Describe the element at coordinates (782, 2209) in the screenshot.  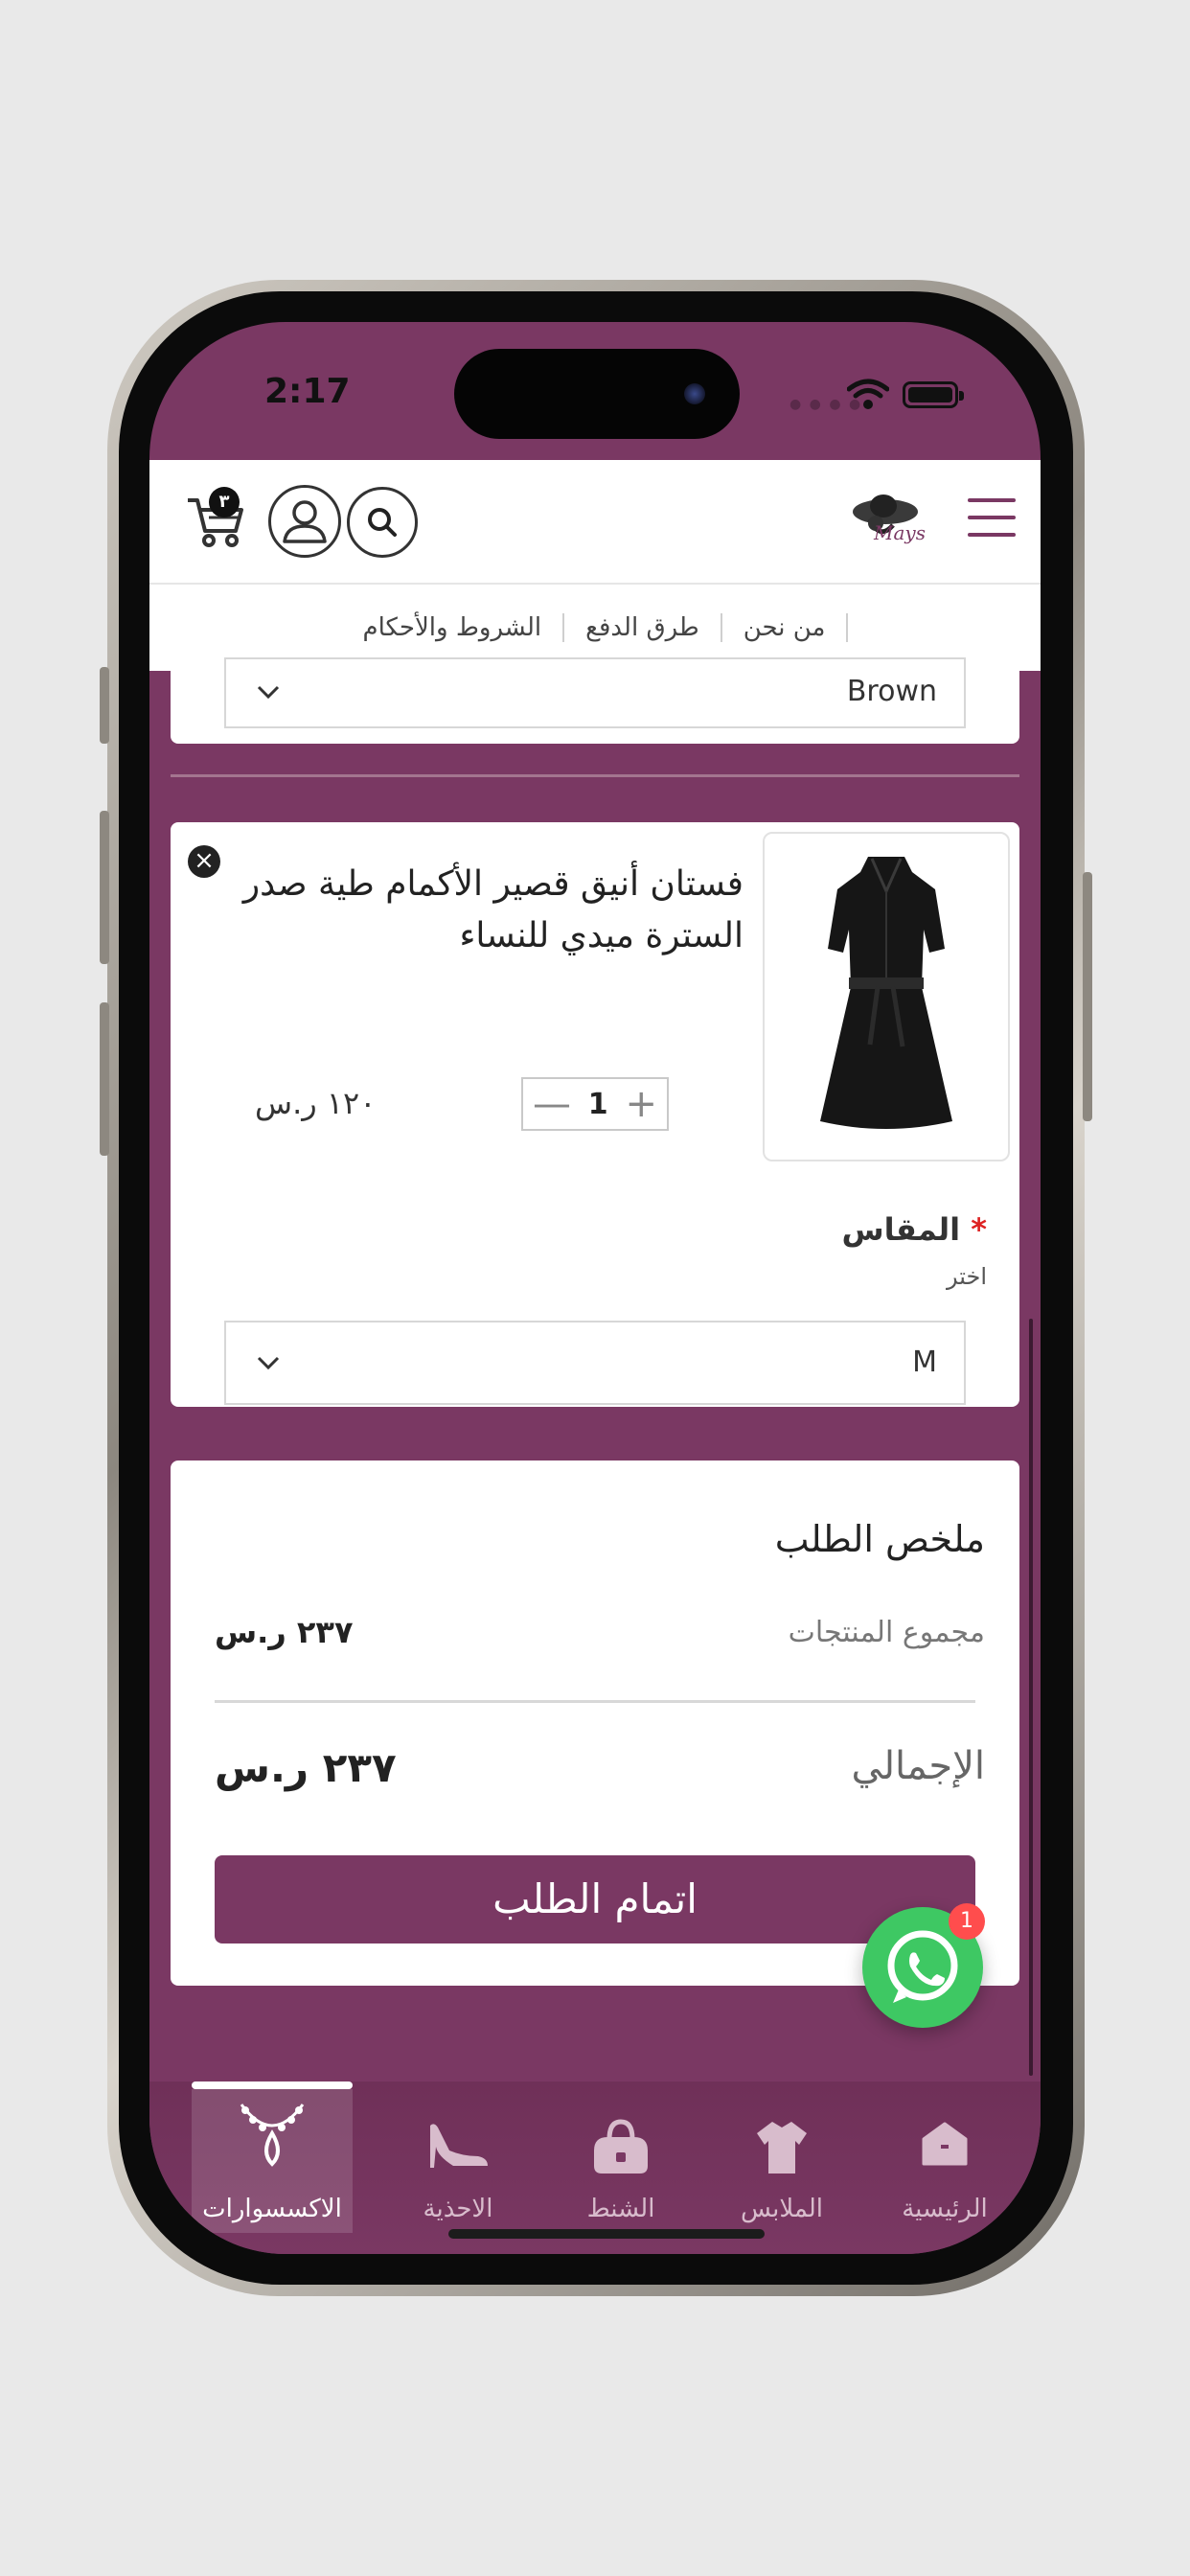
I see `tab-clothes-label: الملابس` at that location.